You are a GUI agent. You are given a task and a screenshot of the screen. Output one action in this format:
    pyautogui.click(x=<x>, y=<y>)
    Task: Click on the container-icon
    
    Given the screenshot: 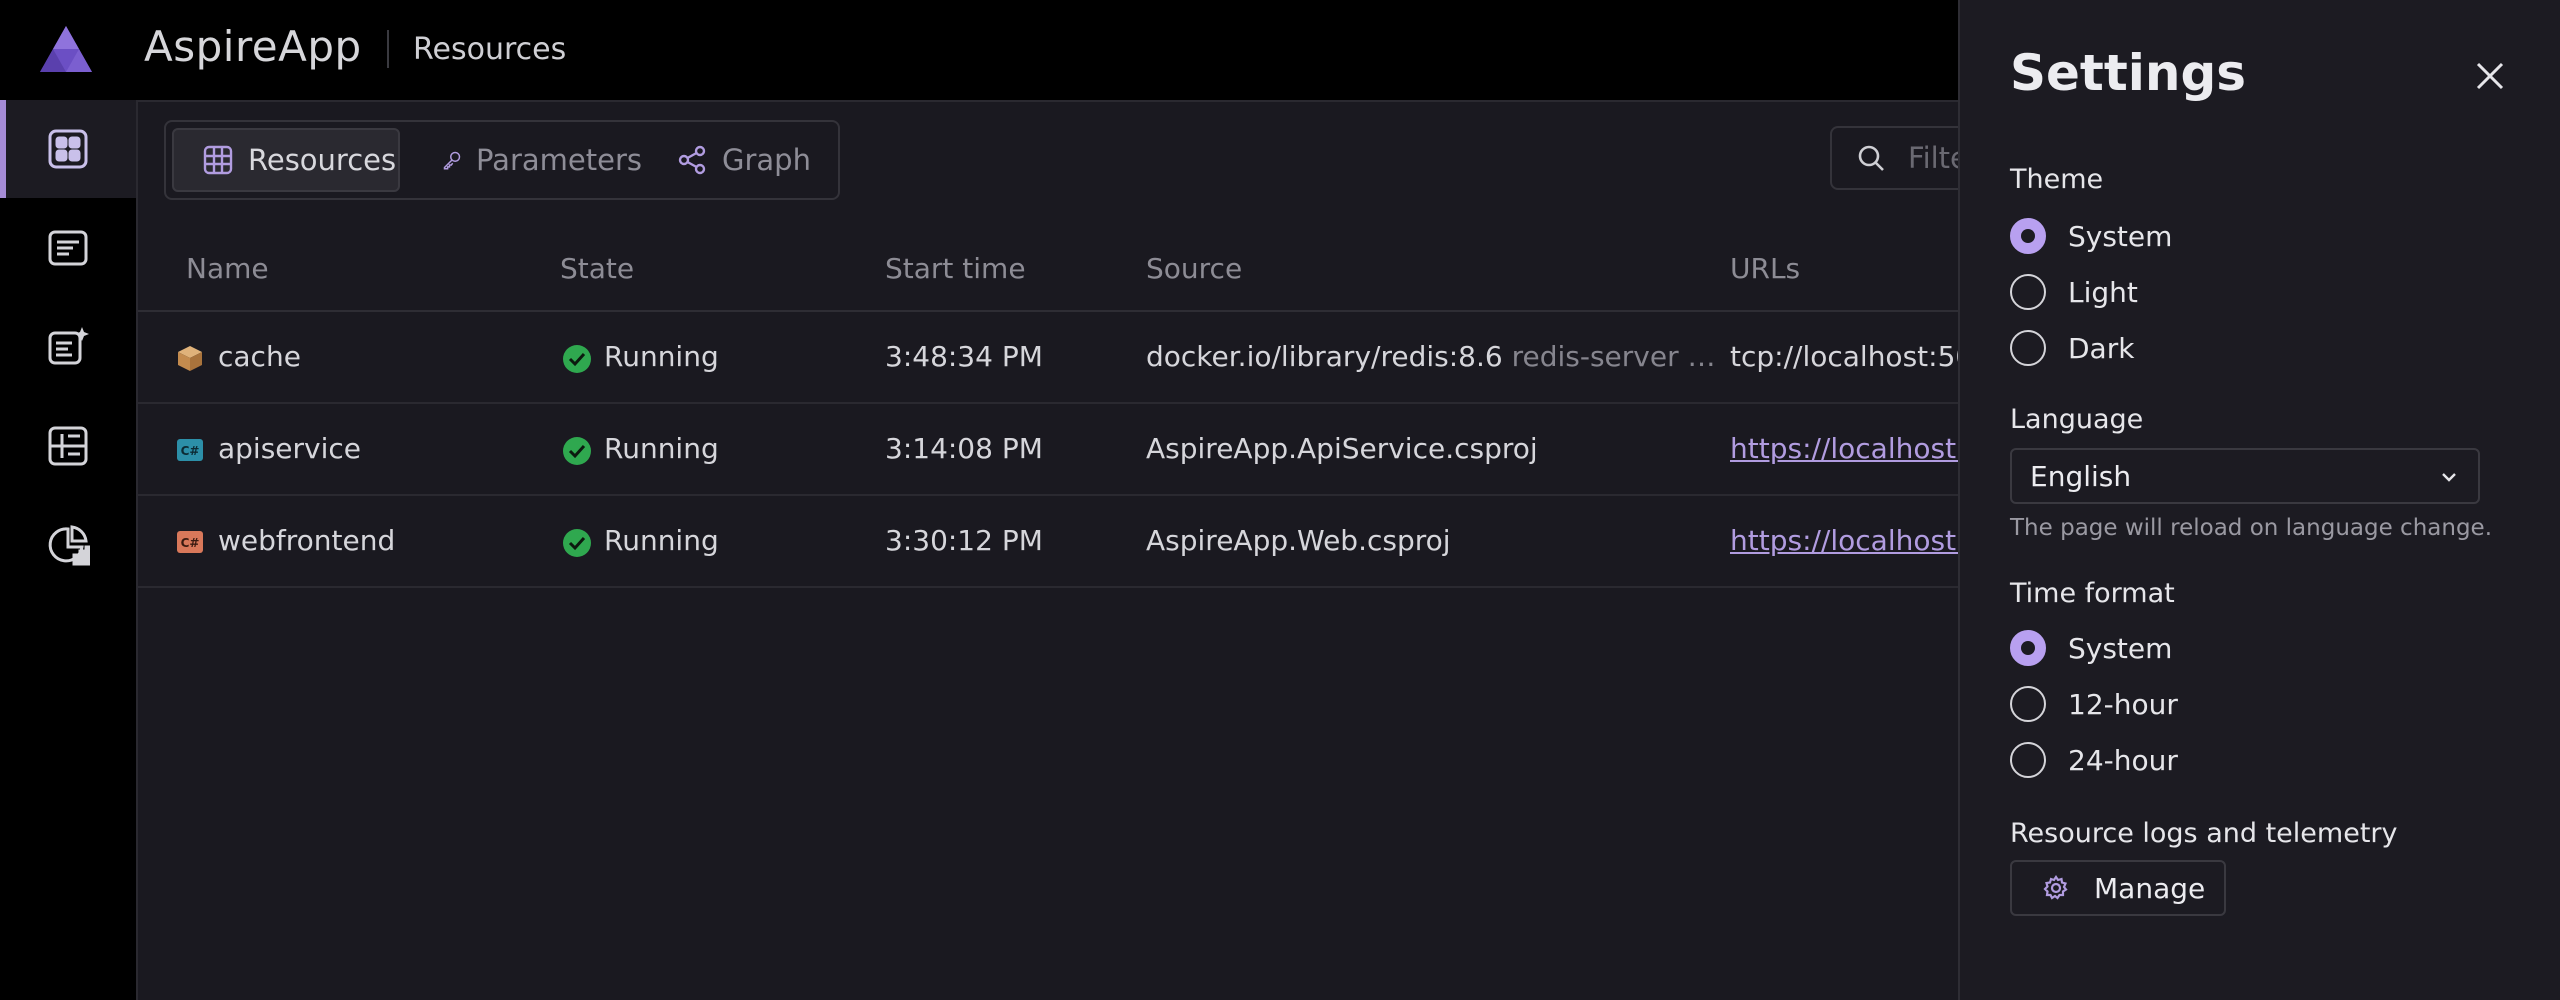 What is the action you would take?
    pyautogui.click(x=190, y=358)
    